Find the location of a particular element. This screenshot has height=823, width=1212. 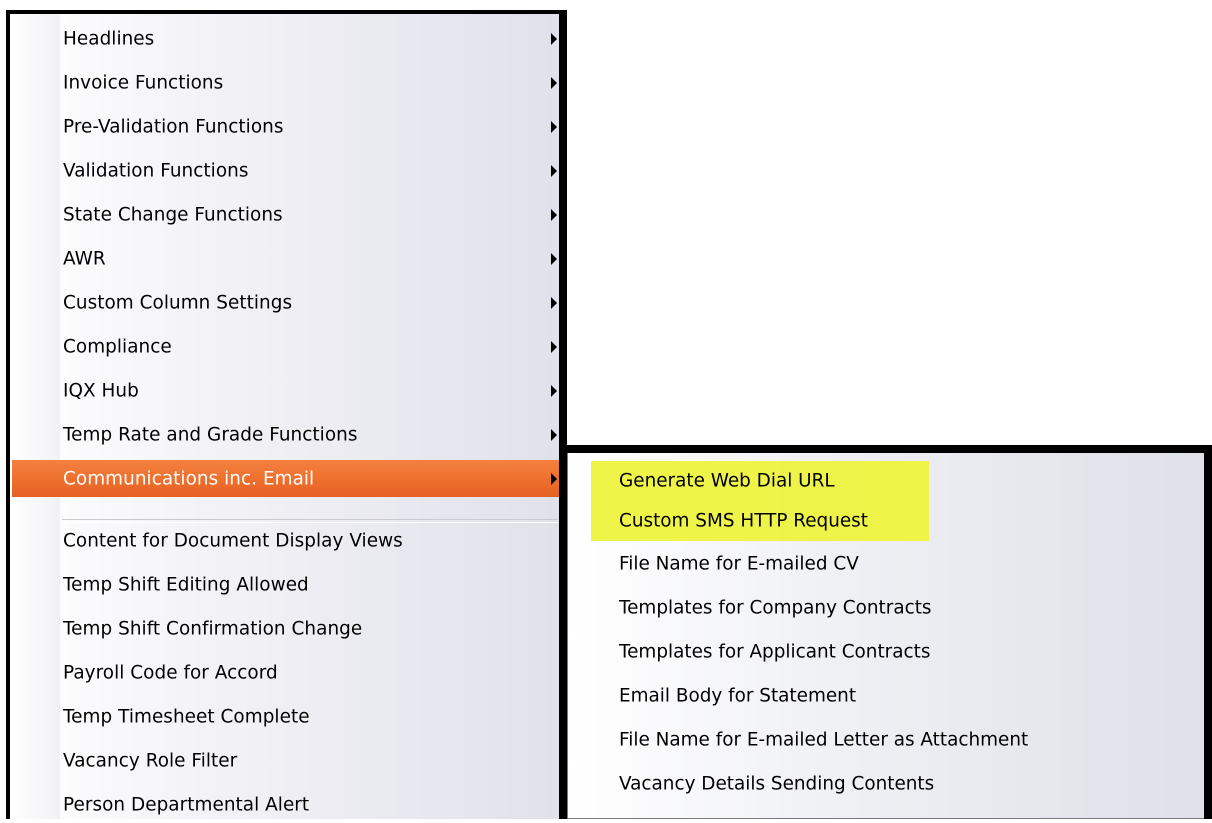

menu-item-label: Compliance is located at coordinates (117, 346).